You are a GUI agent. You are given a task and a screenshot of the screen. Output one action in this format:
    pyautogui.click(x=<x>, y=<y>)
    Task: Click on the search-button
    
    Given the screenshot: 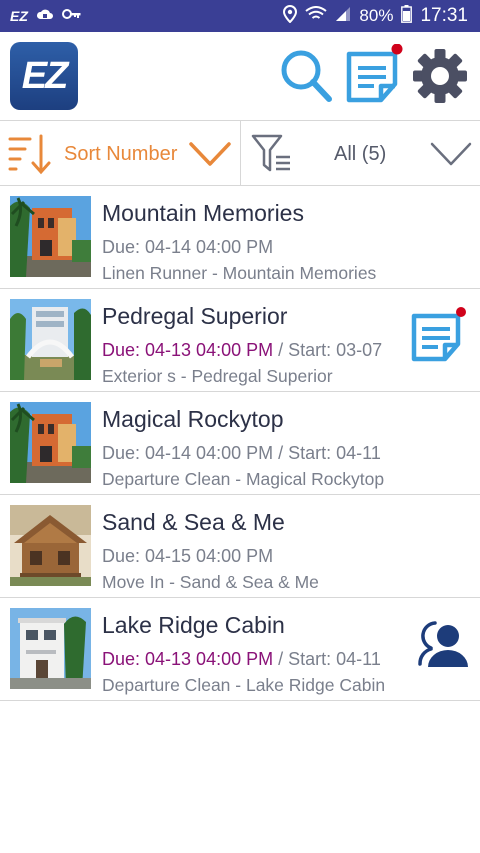 What is the action you would take?
    pyautogui.click(x=306, y=76)
    